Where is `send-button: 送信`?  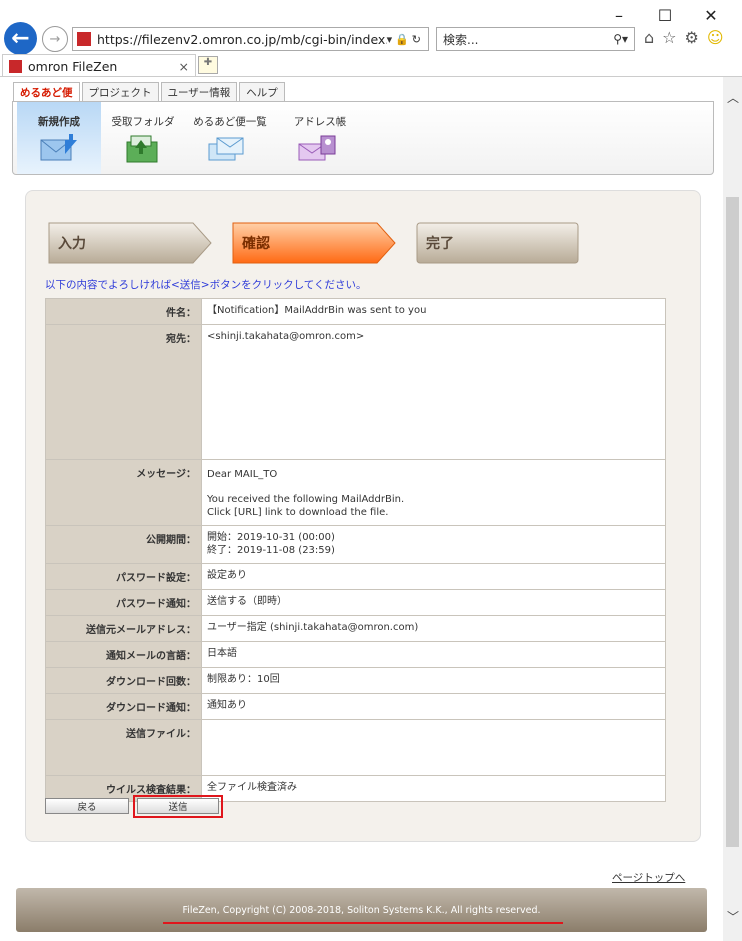 send-button: 送信 is located at coordinates (178, 806).